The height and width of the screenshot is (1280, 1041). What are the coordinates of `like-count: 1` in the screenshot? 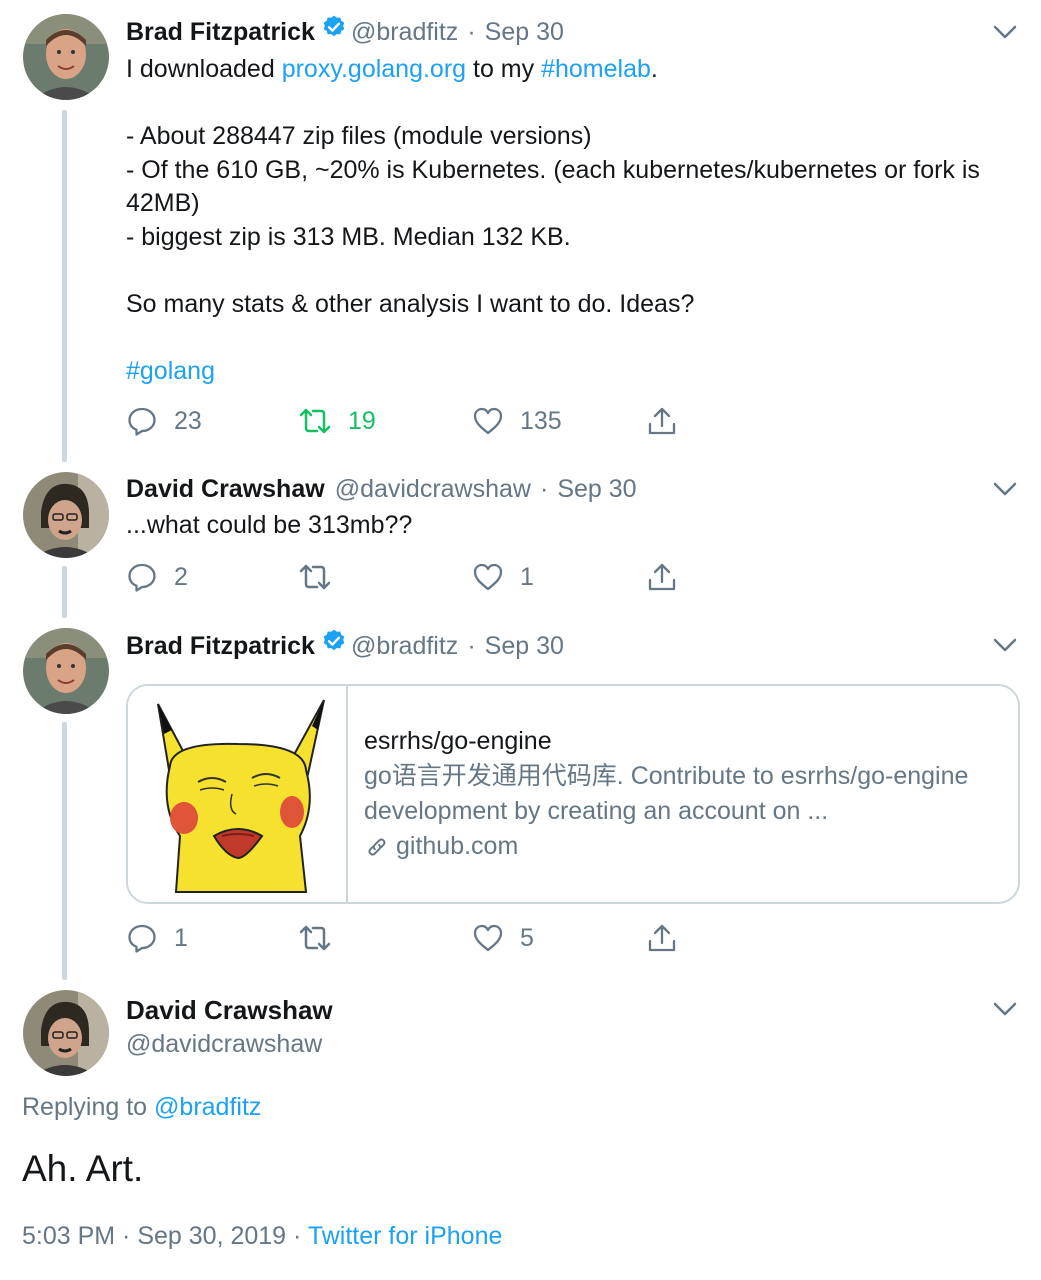 It's located at (527, 576).